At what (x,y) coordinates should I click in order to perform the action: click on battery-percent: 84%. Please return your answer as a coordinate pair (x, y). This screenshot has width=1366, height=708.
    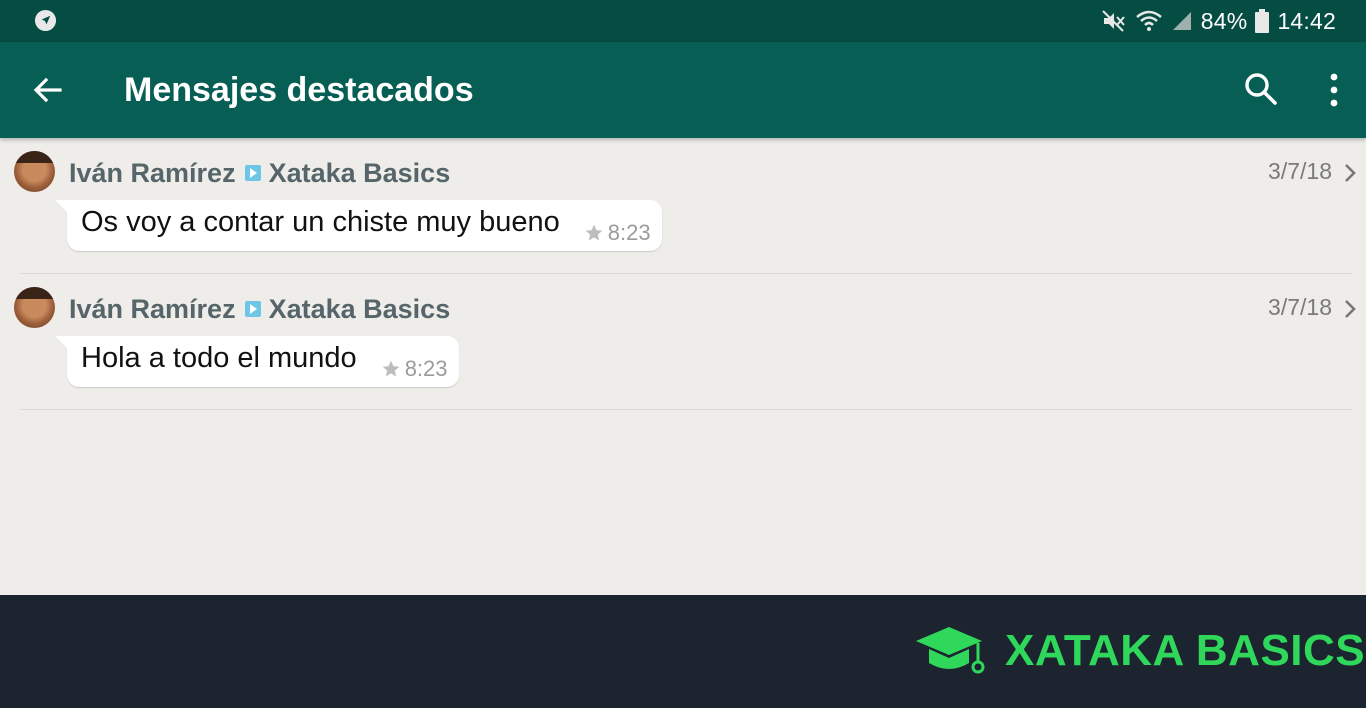
    Looking at the image, I should click on (1224, 20).